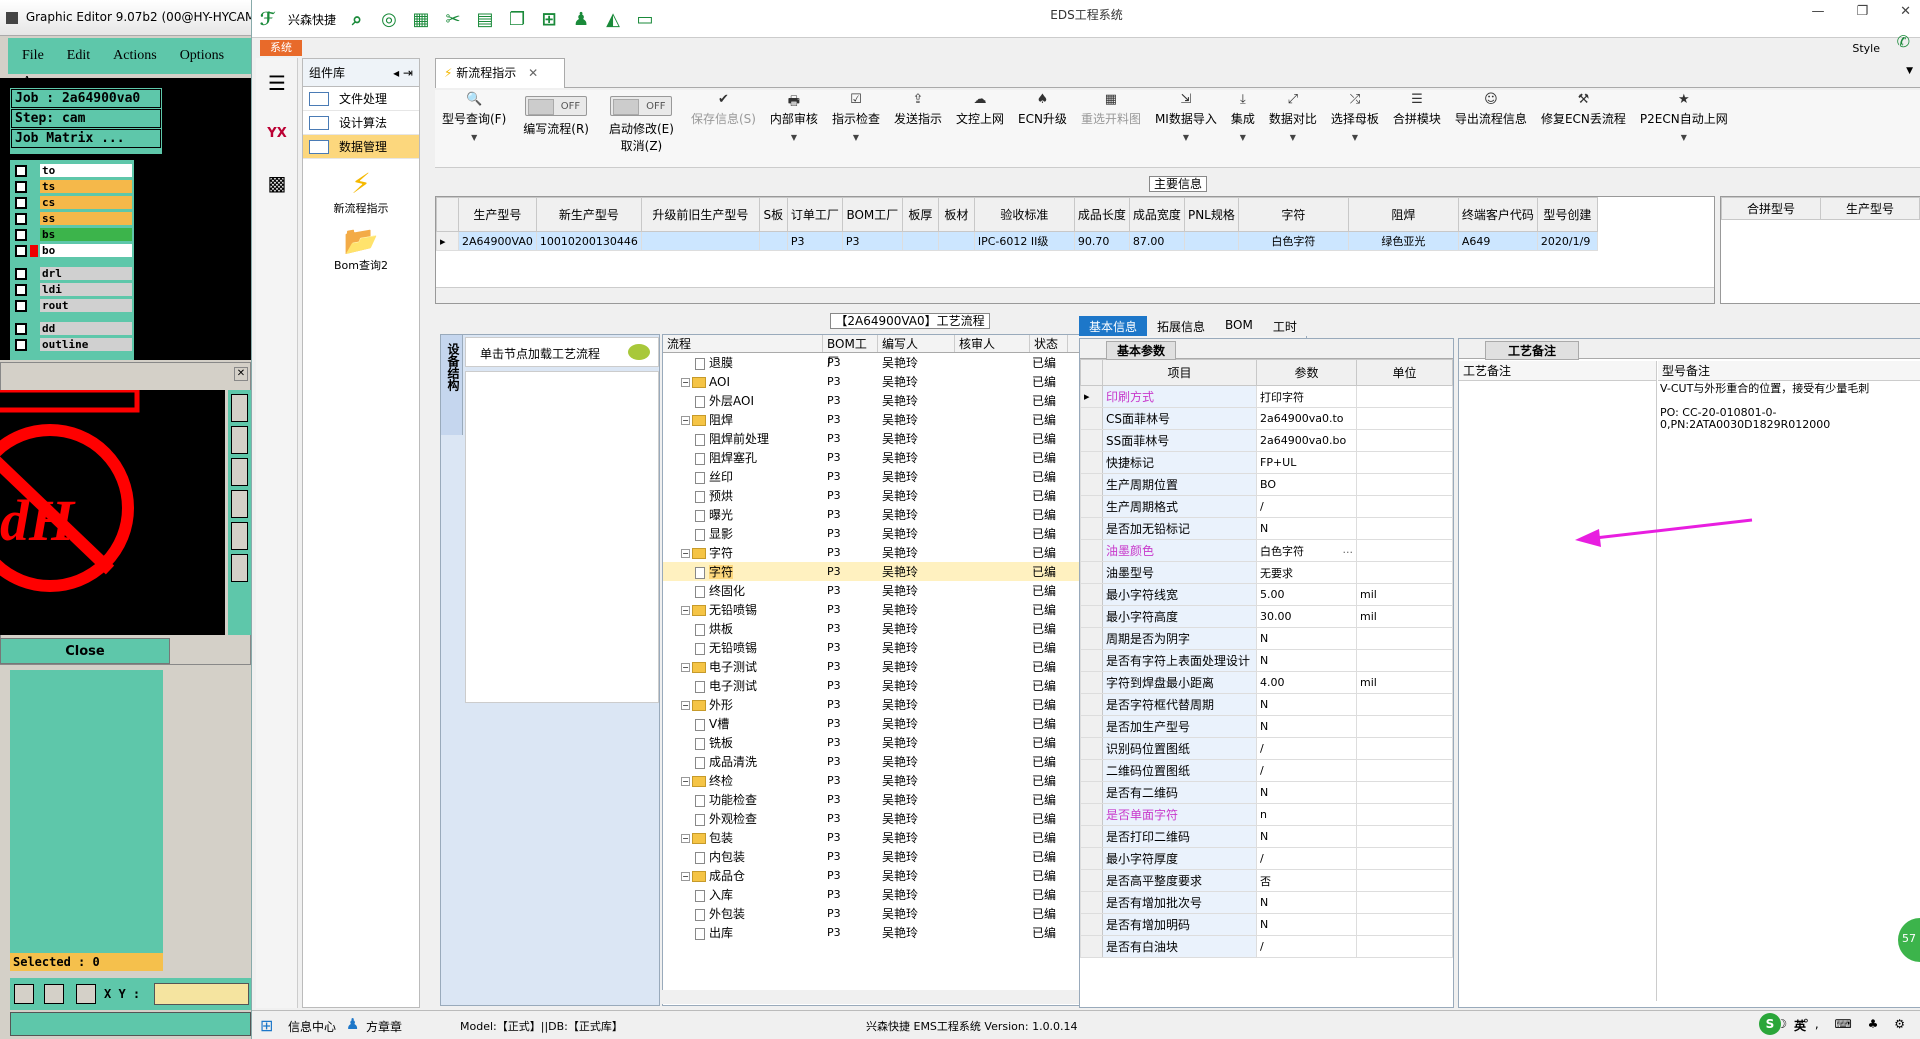 The image size is (1920, 1039). I want to click on main-grid-col-header: 成品宽度, so click(1156, 214).